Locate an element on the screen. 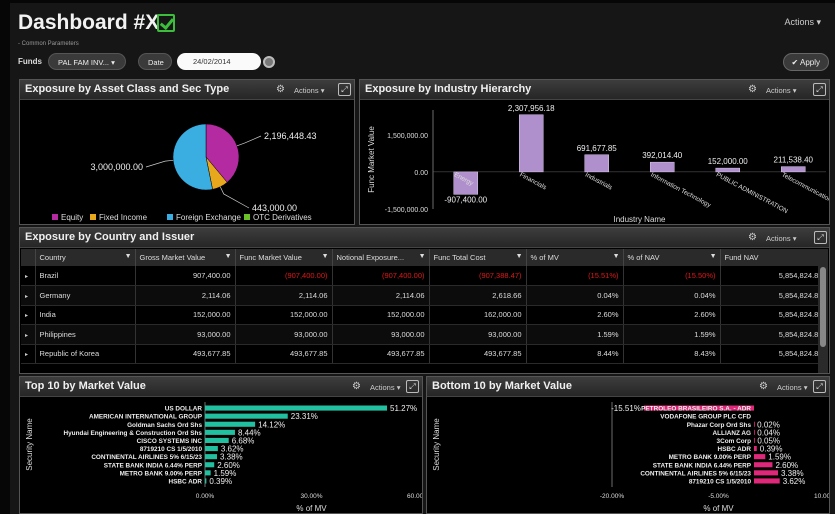 Image resolution: width=835 pixels, height=514 pixels. legend-swatch is located at coordinates (55, 217).